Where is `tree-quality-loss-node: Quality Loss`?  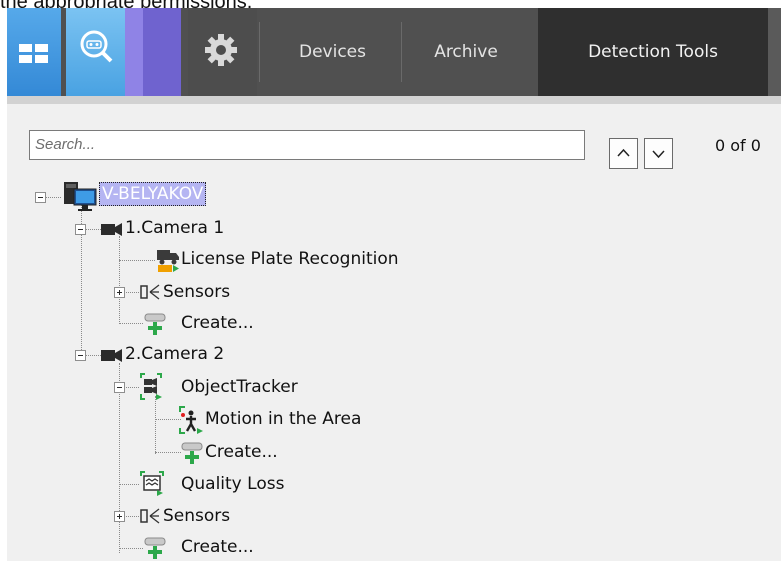 tree-quality-loss-node: Quality Loss is located at coordinates (232, 484).